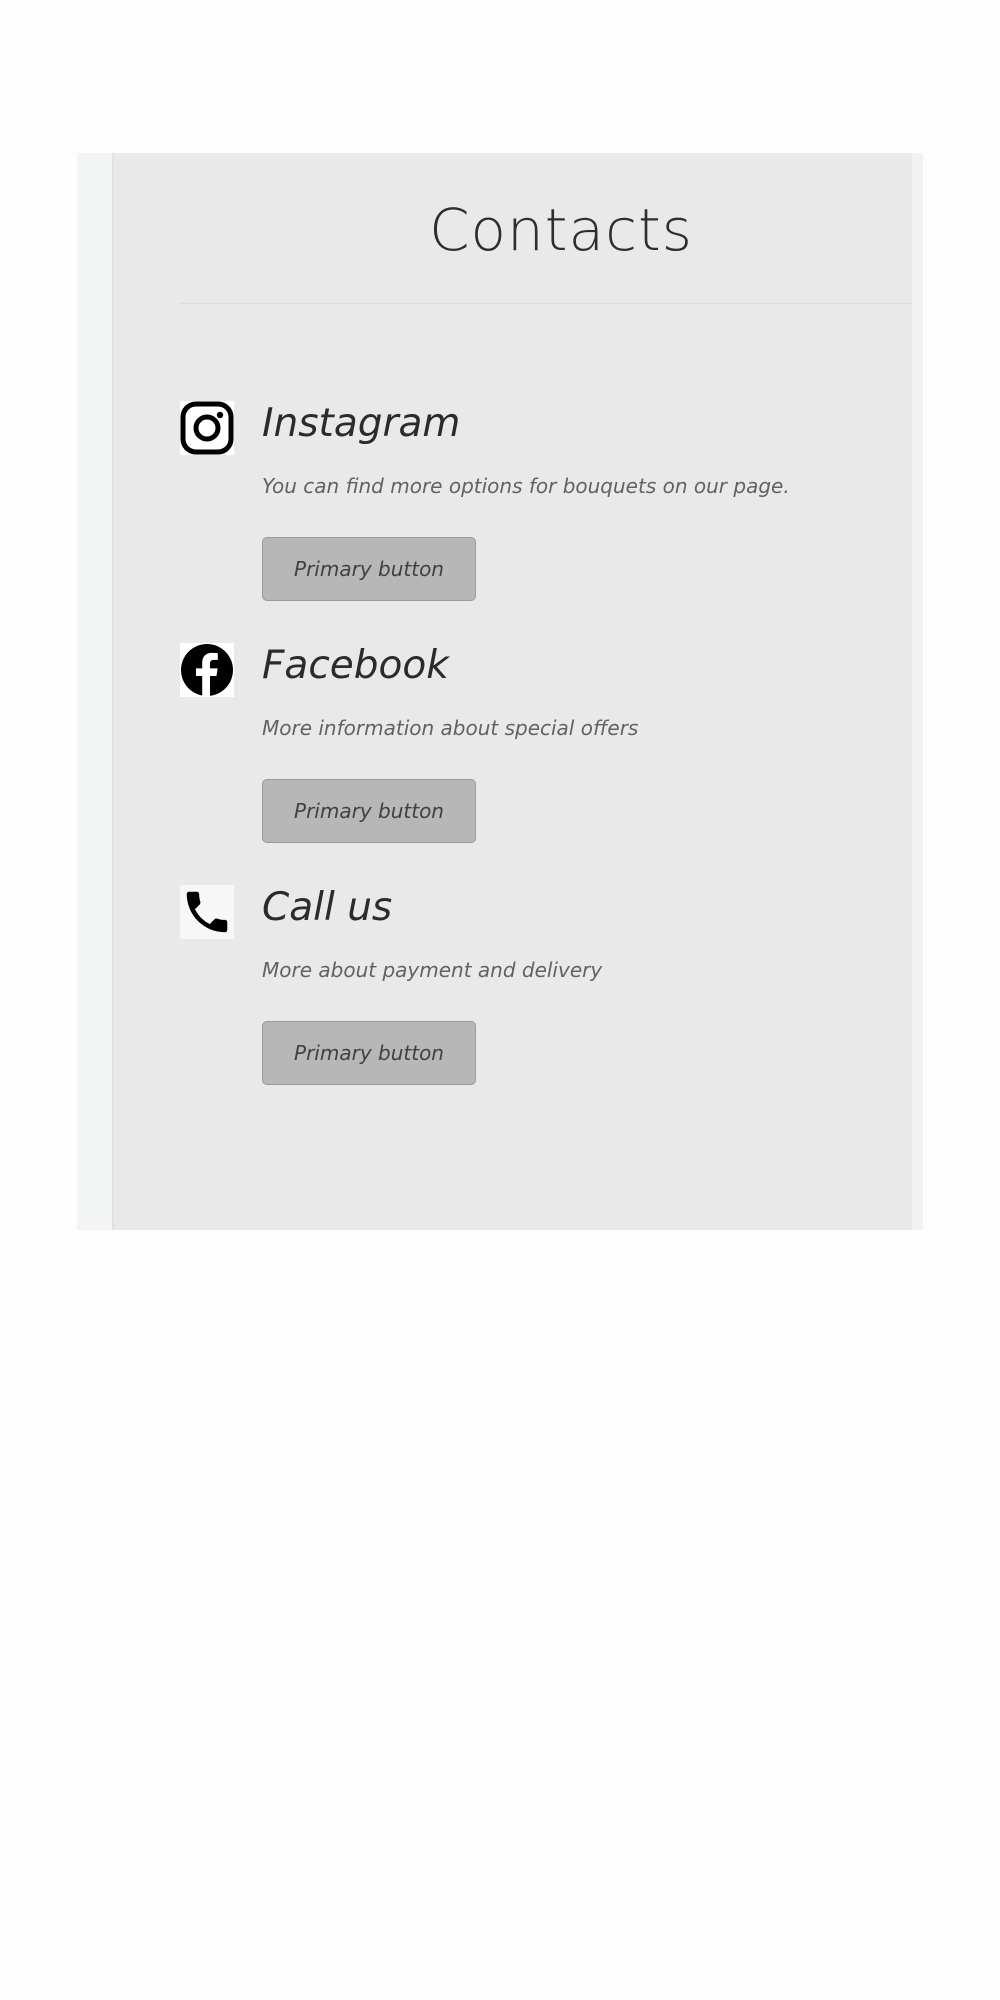 The image size is (1000, 2000). I want to click on contact-description: More about payment and delivery, so click(432, 970).